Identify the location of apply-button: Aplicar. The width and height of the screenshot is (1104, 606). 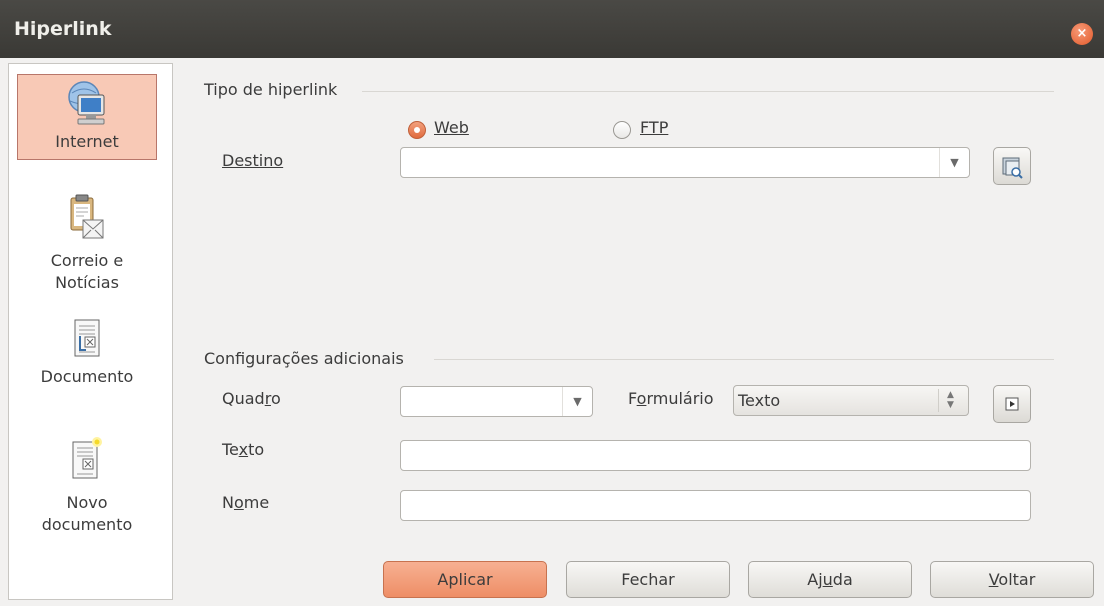
(465, 579).